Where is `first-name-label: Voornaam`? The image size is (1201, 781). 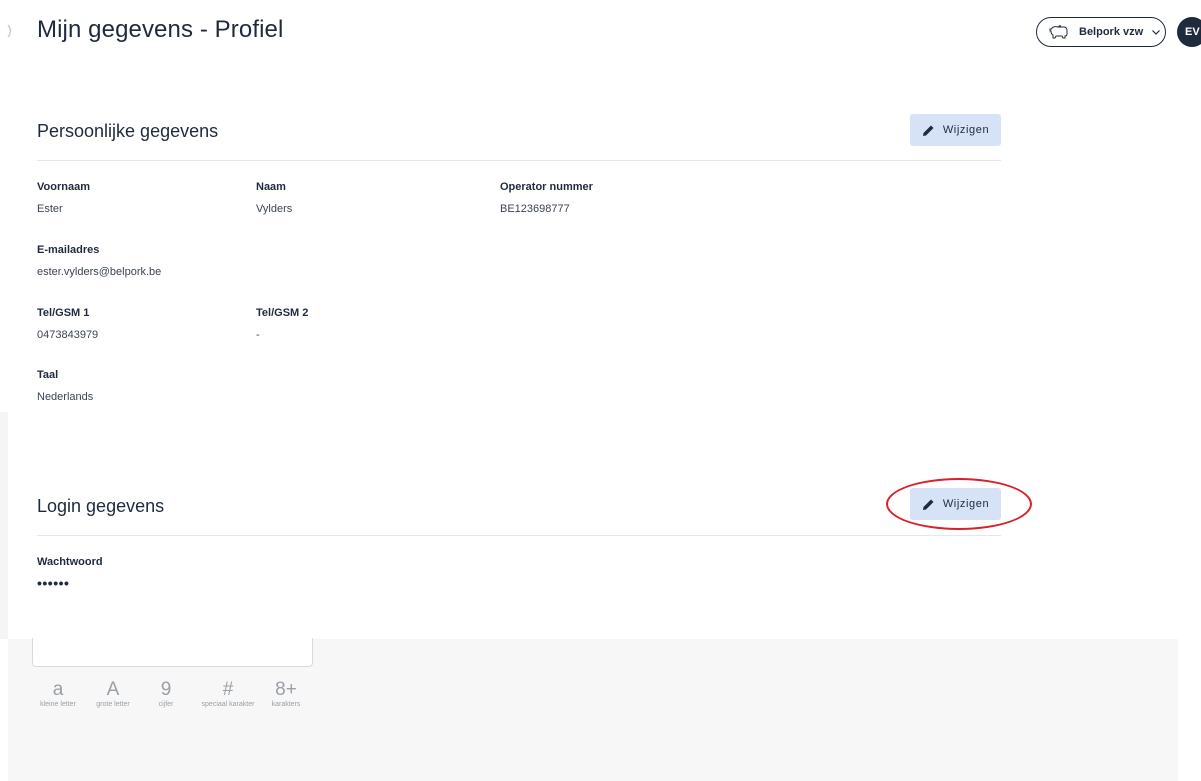
first-name-label: Voornaam is located at coordinates (63, 187).